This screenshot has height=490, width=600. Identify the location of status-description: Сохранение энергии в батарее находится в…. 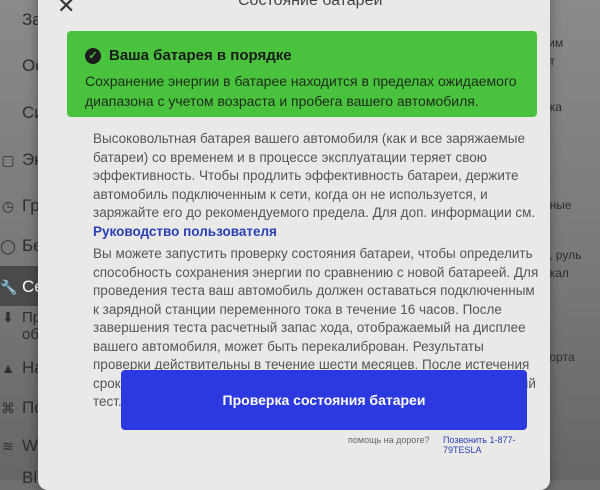
(301, 91).